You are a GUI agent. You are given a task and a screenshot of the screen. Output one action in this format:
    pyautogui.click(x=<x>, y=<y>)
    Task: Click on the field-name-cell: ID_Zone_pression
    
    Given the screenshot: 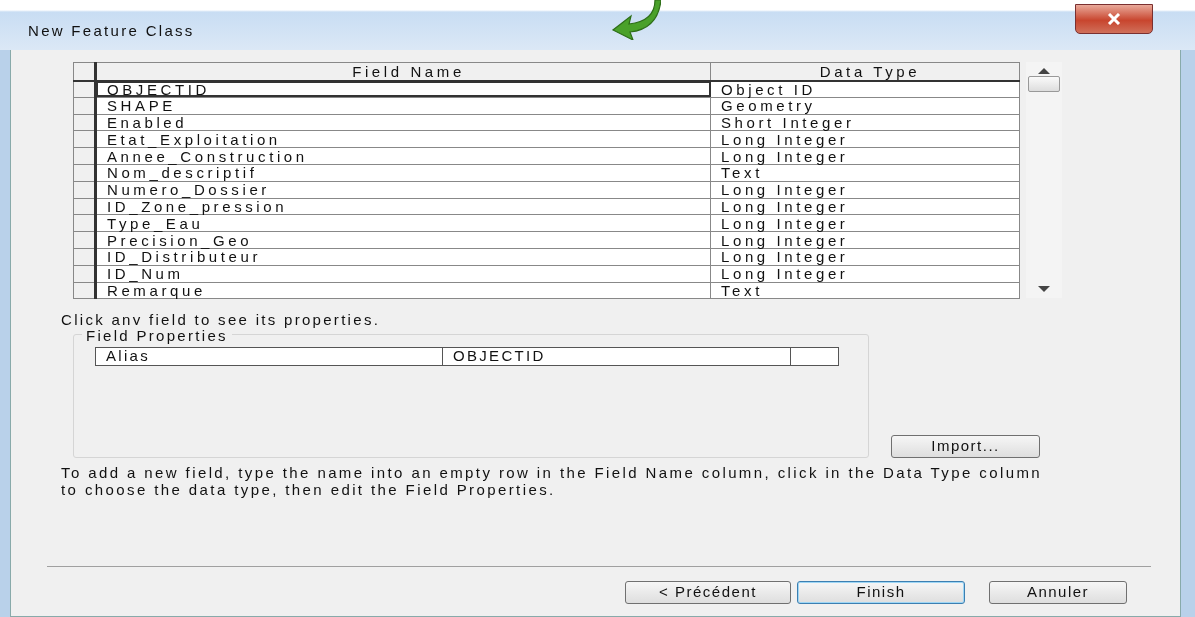 What is the action you would take?
    pyautogui.click(x=403, y=206)
    